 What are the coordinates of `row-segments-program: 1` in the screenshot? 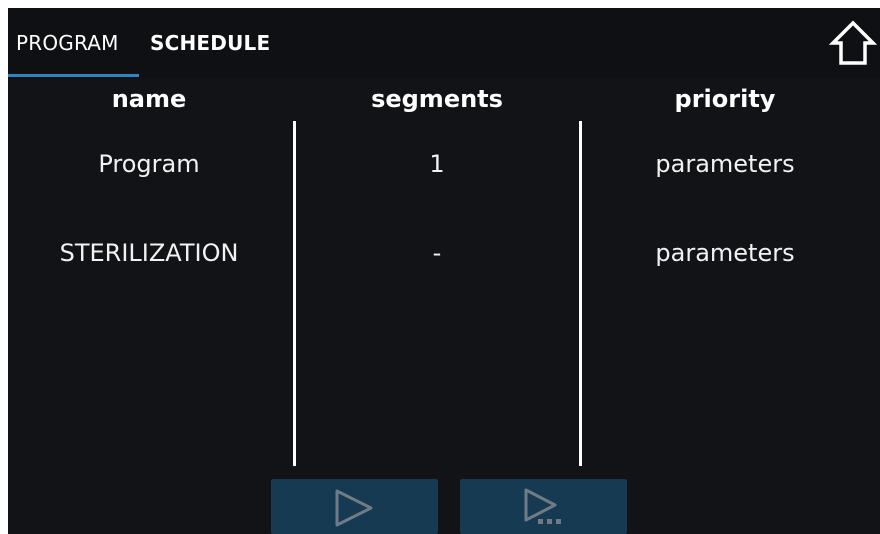 It's located at (437, 164).